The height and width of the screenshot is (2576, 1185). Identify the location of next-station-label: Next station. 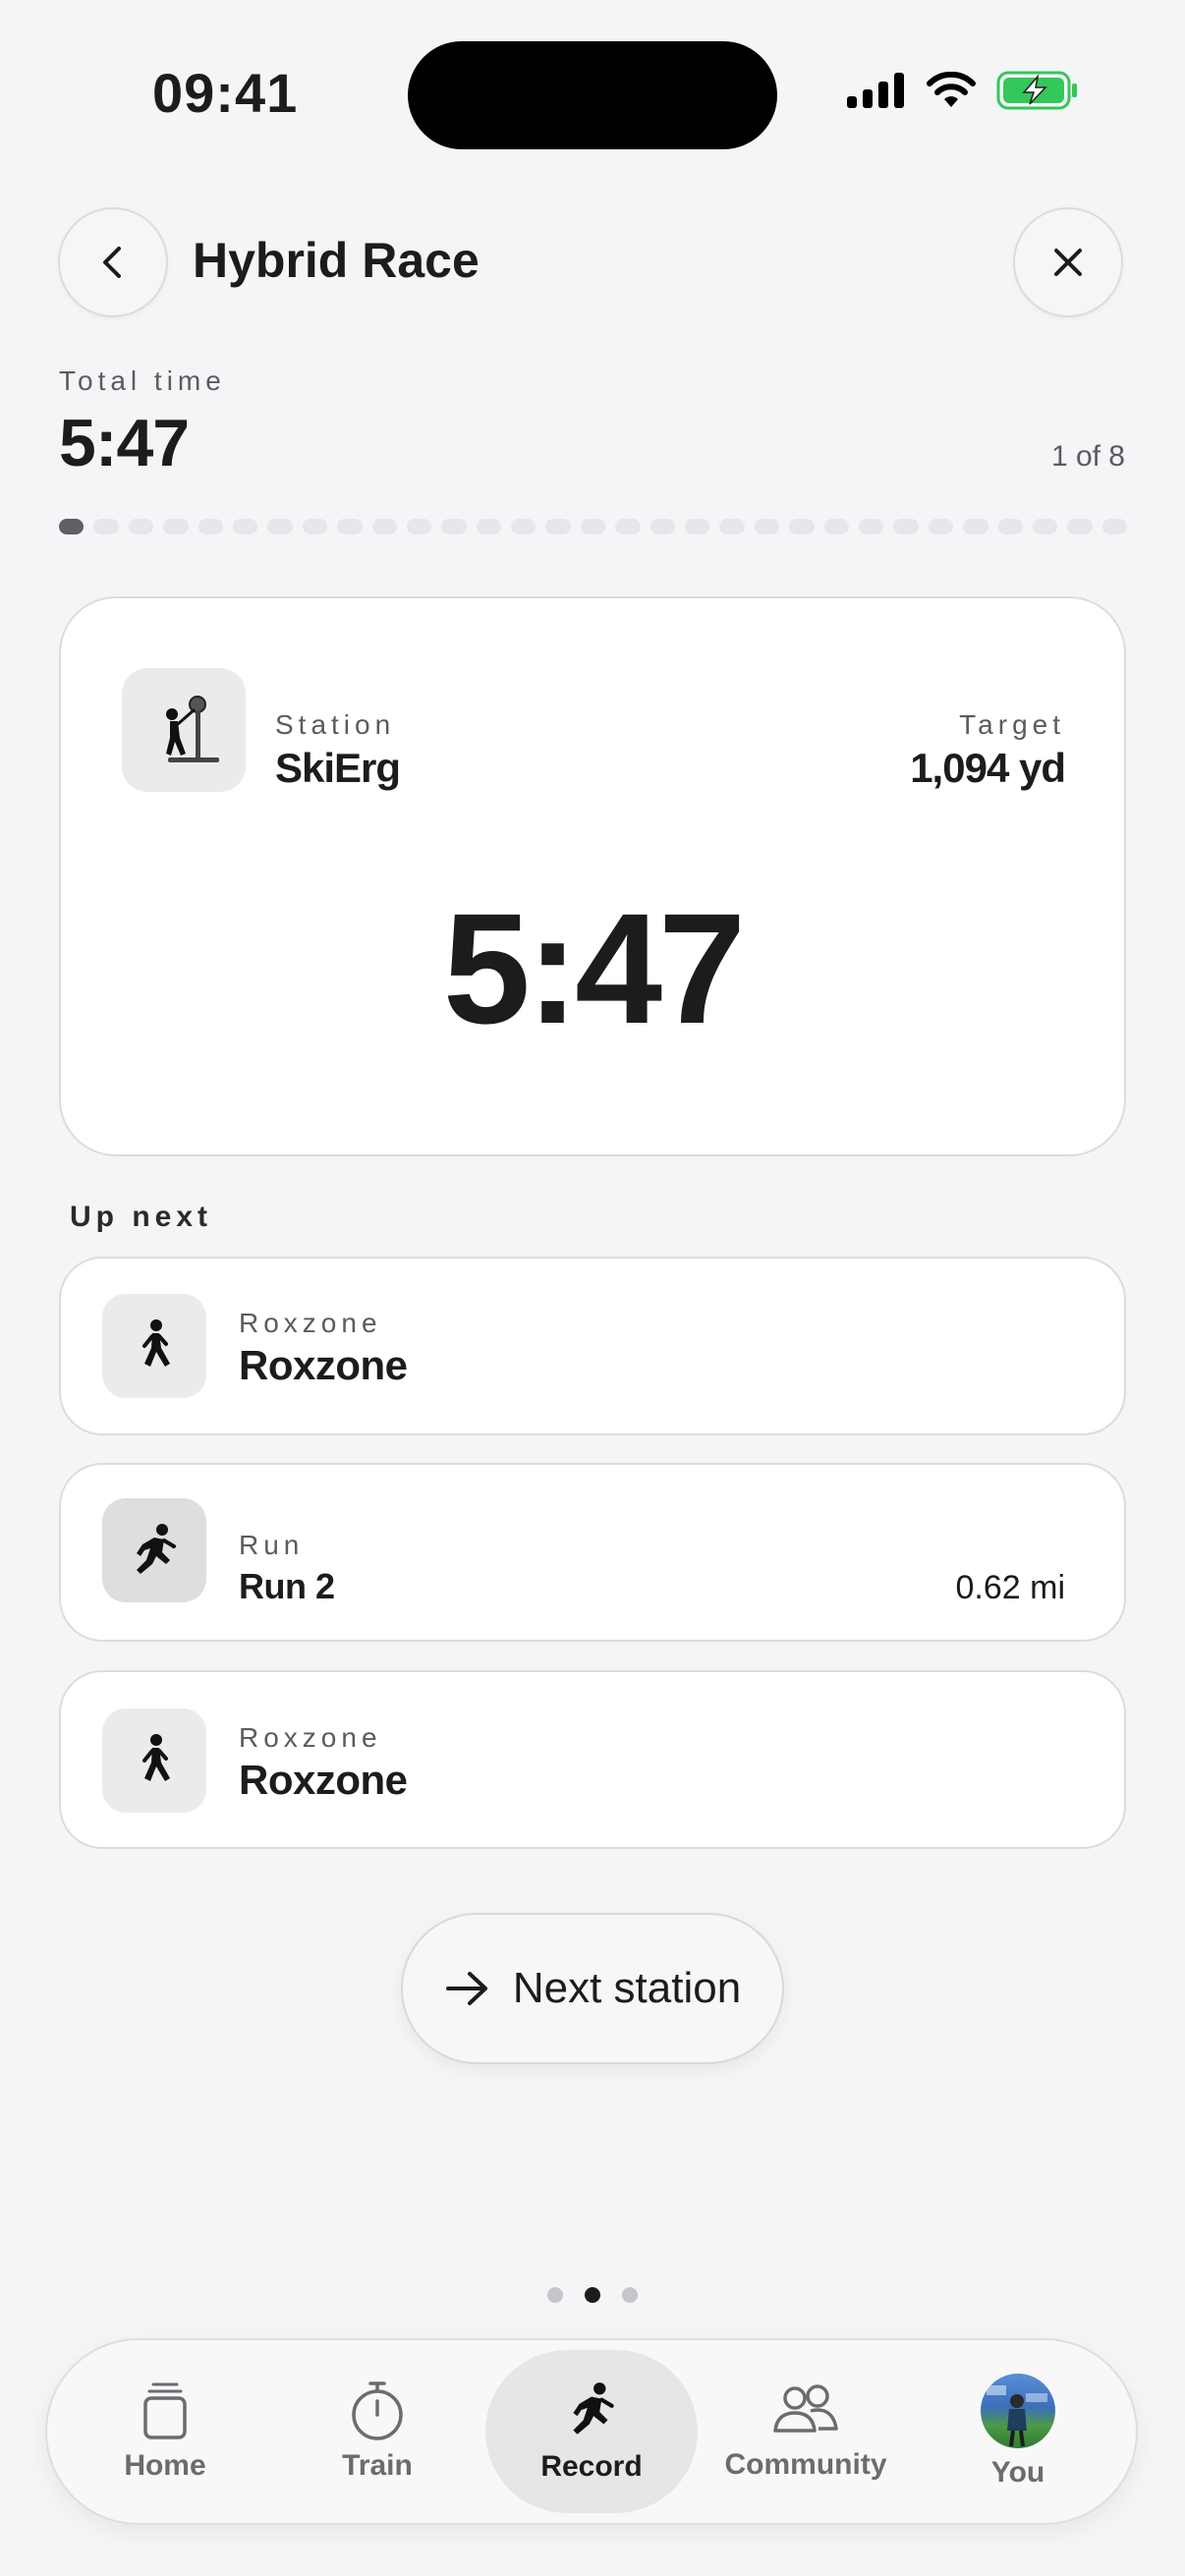
(627, 1988).